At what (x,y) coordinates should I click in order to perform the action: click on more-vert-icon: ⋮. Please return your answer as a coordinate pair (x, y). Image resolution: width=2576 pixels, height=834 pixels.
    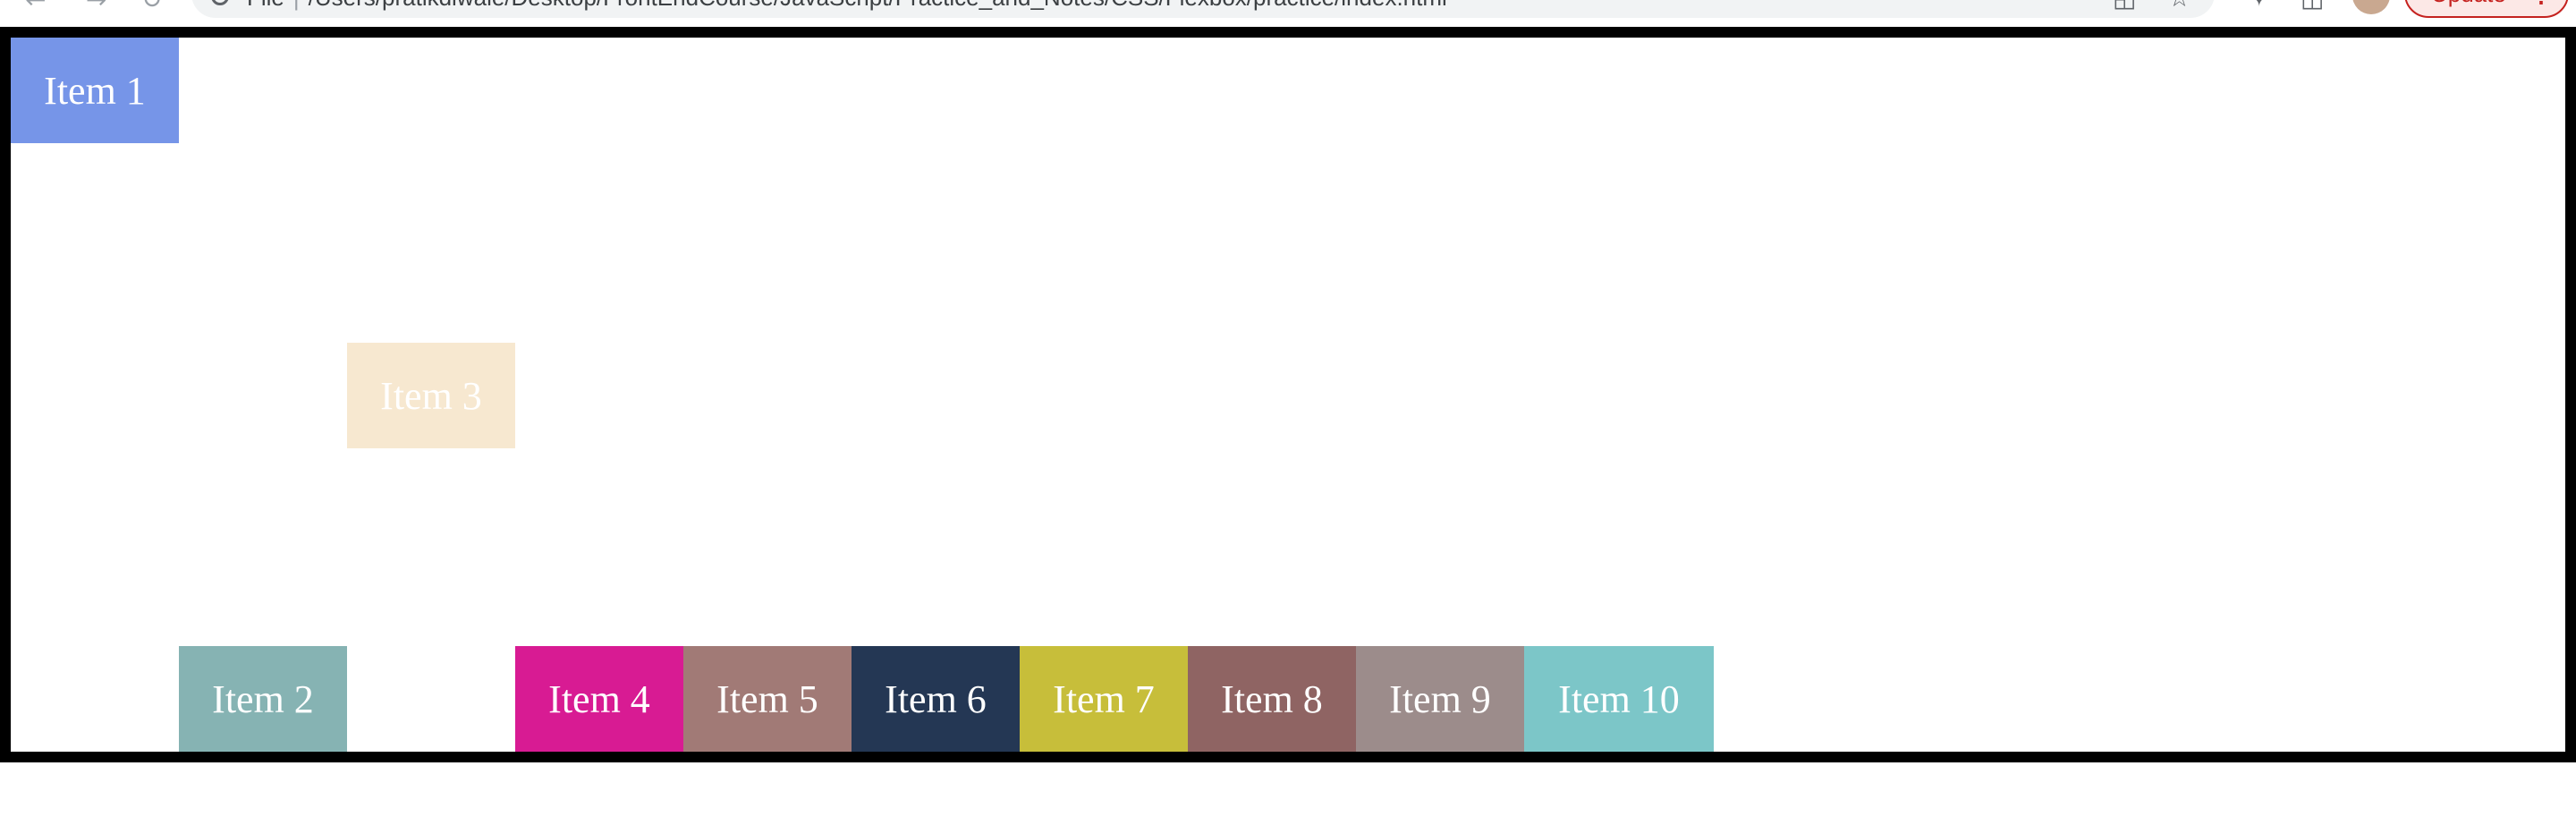
    Looking at the image, I should click on (2541, 8).